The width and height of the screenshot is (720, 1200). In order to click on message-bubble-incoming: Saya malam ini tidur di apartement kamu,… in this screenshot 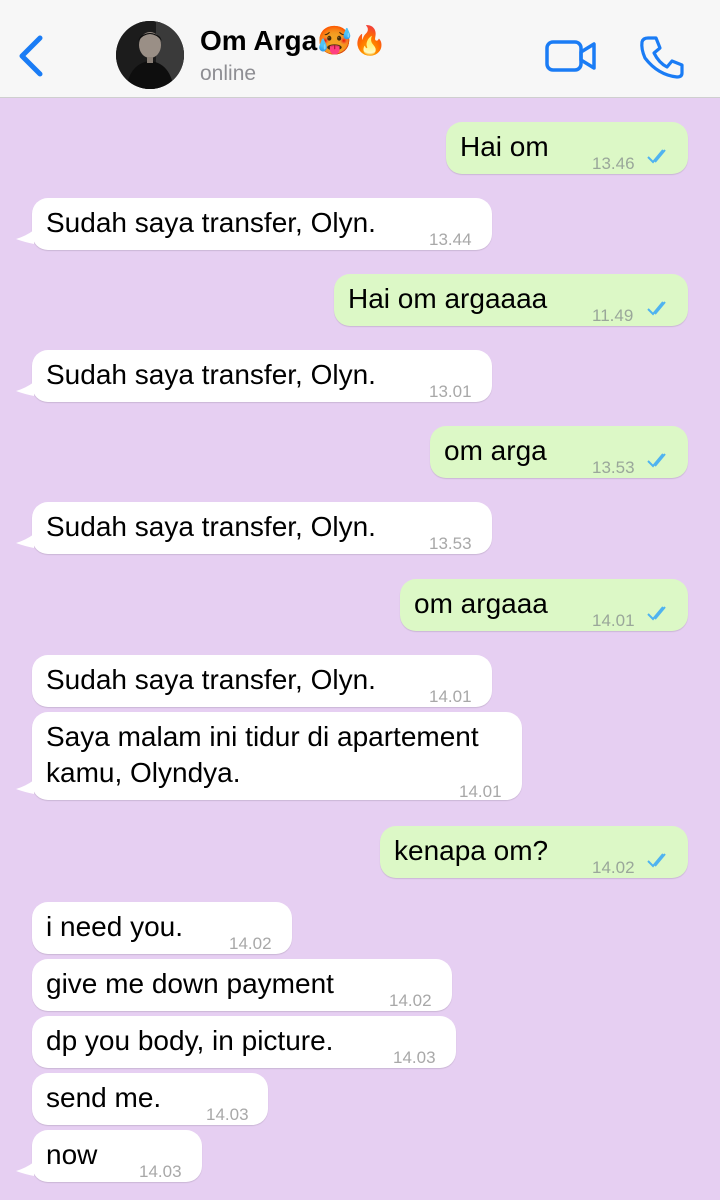, I will do `click(277, 756)`.